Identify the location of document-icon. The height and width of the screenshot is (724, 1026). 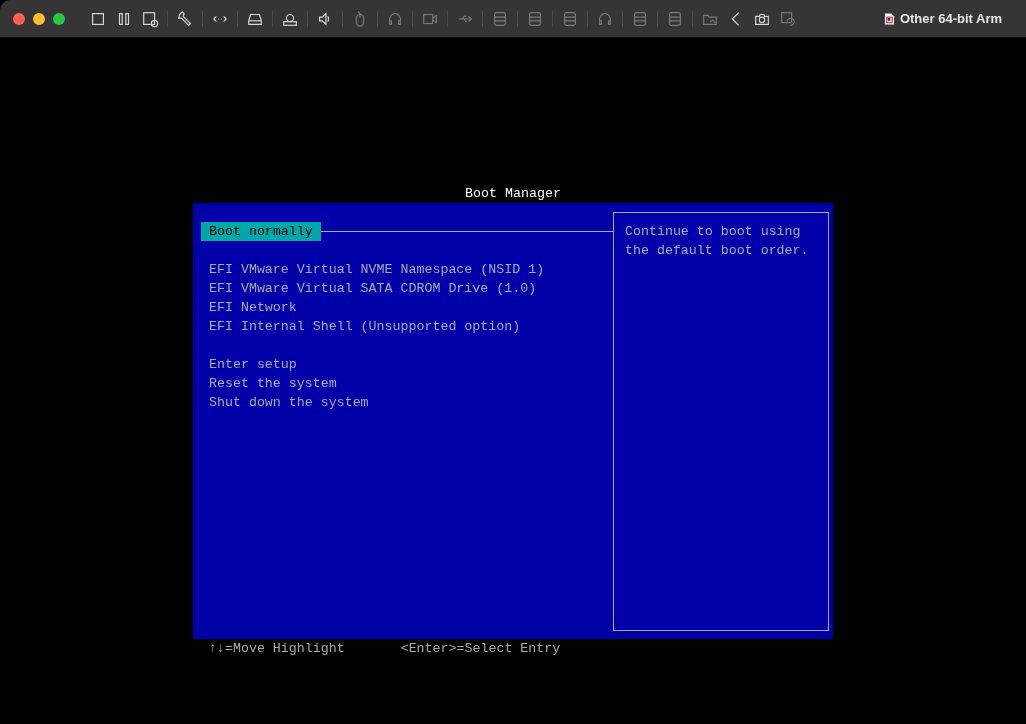
(889, 18).